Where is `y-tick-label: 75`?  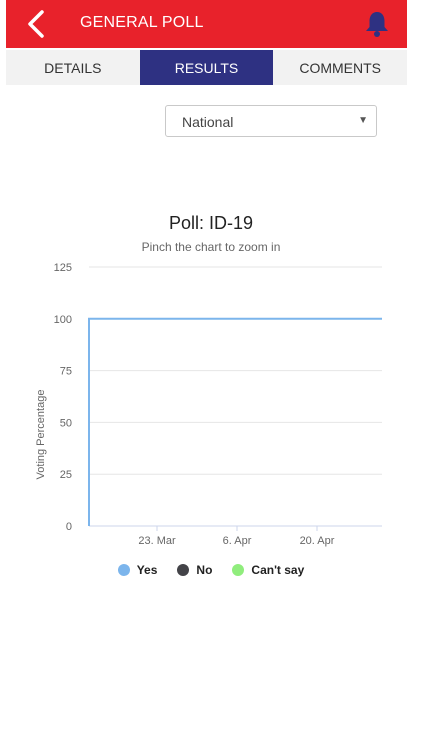 y-tick-label: 75 is located at coordinates (66, 372).